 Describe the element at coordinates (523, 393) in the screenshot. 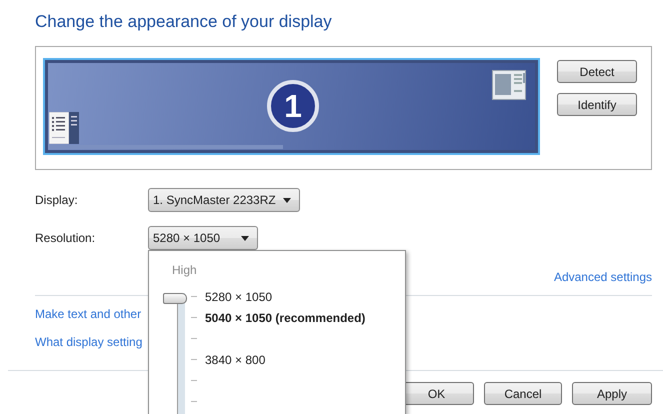

I see `dialog-button: Cancel` at that location.